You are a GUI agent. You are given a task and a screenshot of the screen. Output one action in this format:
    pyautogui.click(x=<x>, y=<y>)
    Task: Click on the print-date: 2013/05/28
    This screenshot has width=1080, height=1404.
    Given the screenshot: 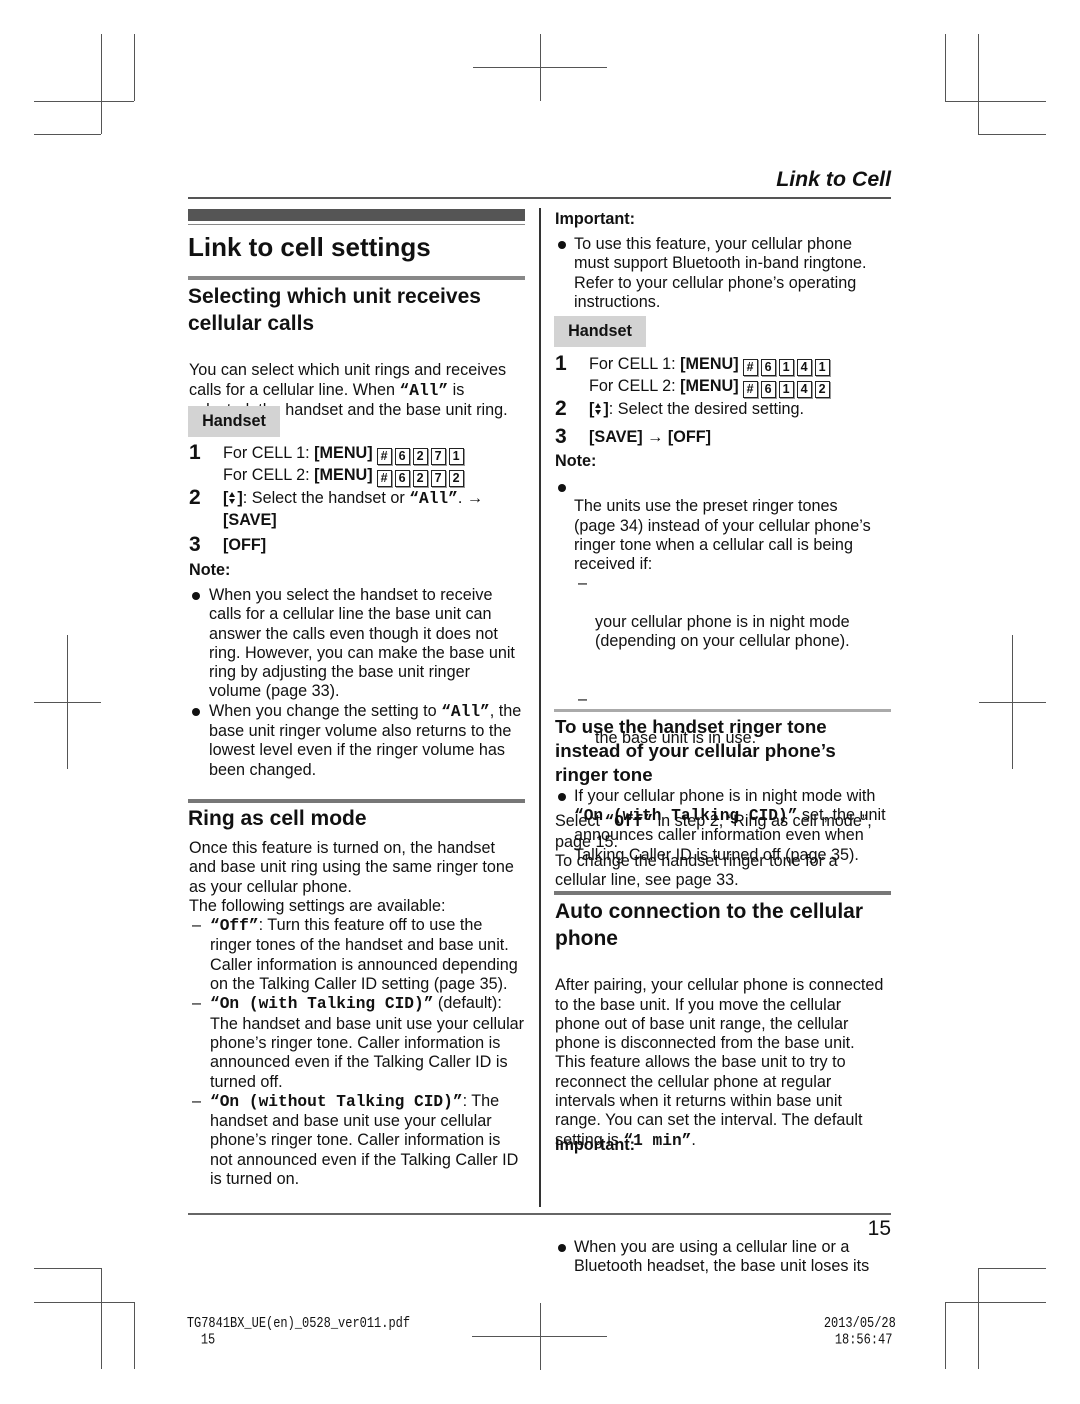 What is the action you would take?
    pyautogui.click(x=859, y=1323)
    